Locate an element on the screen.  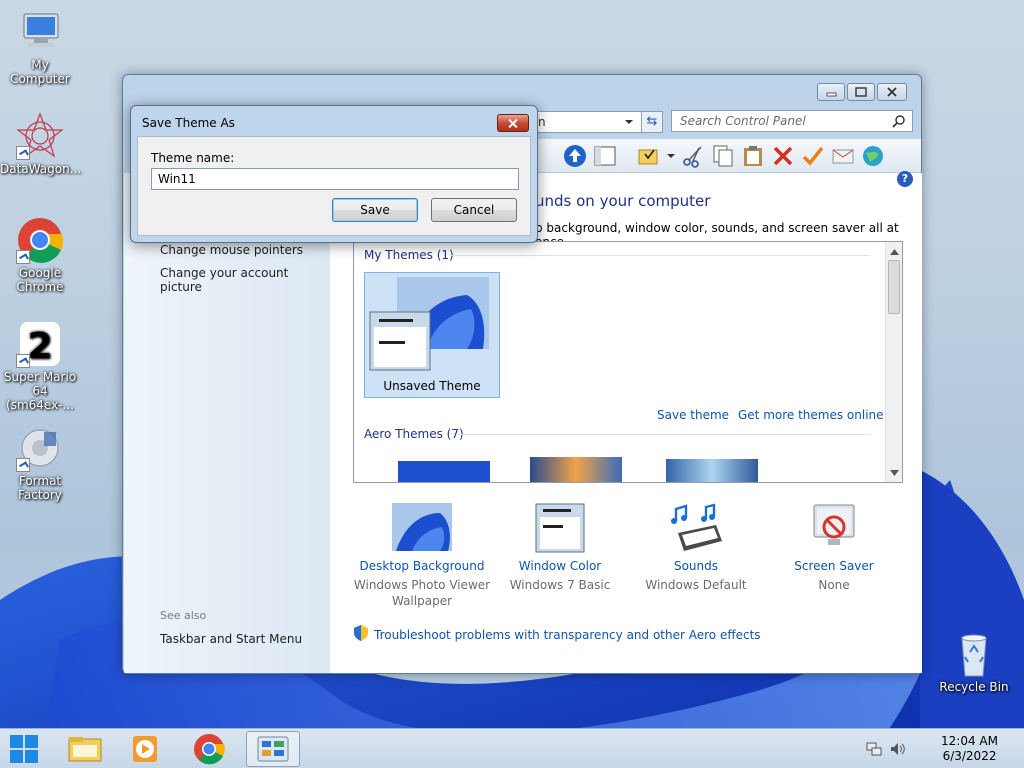
get-more-themes-link: Get more themes online is located at coordinates (811, 415).